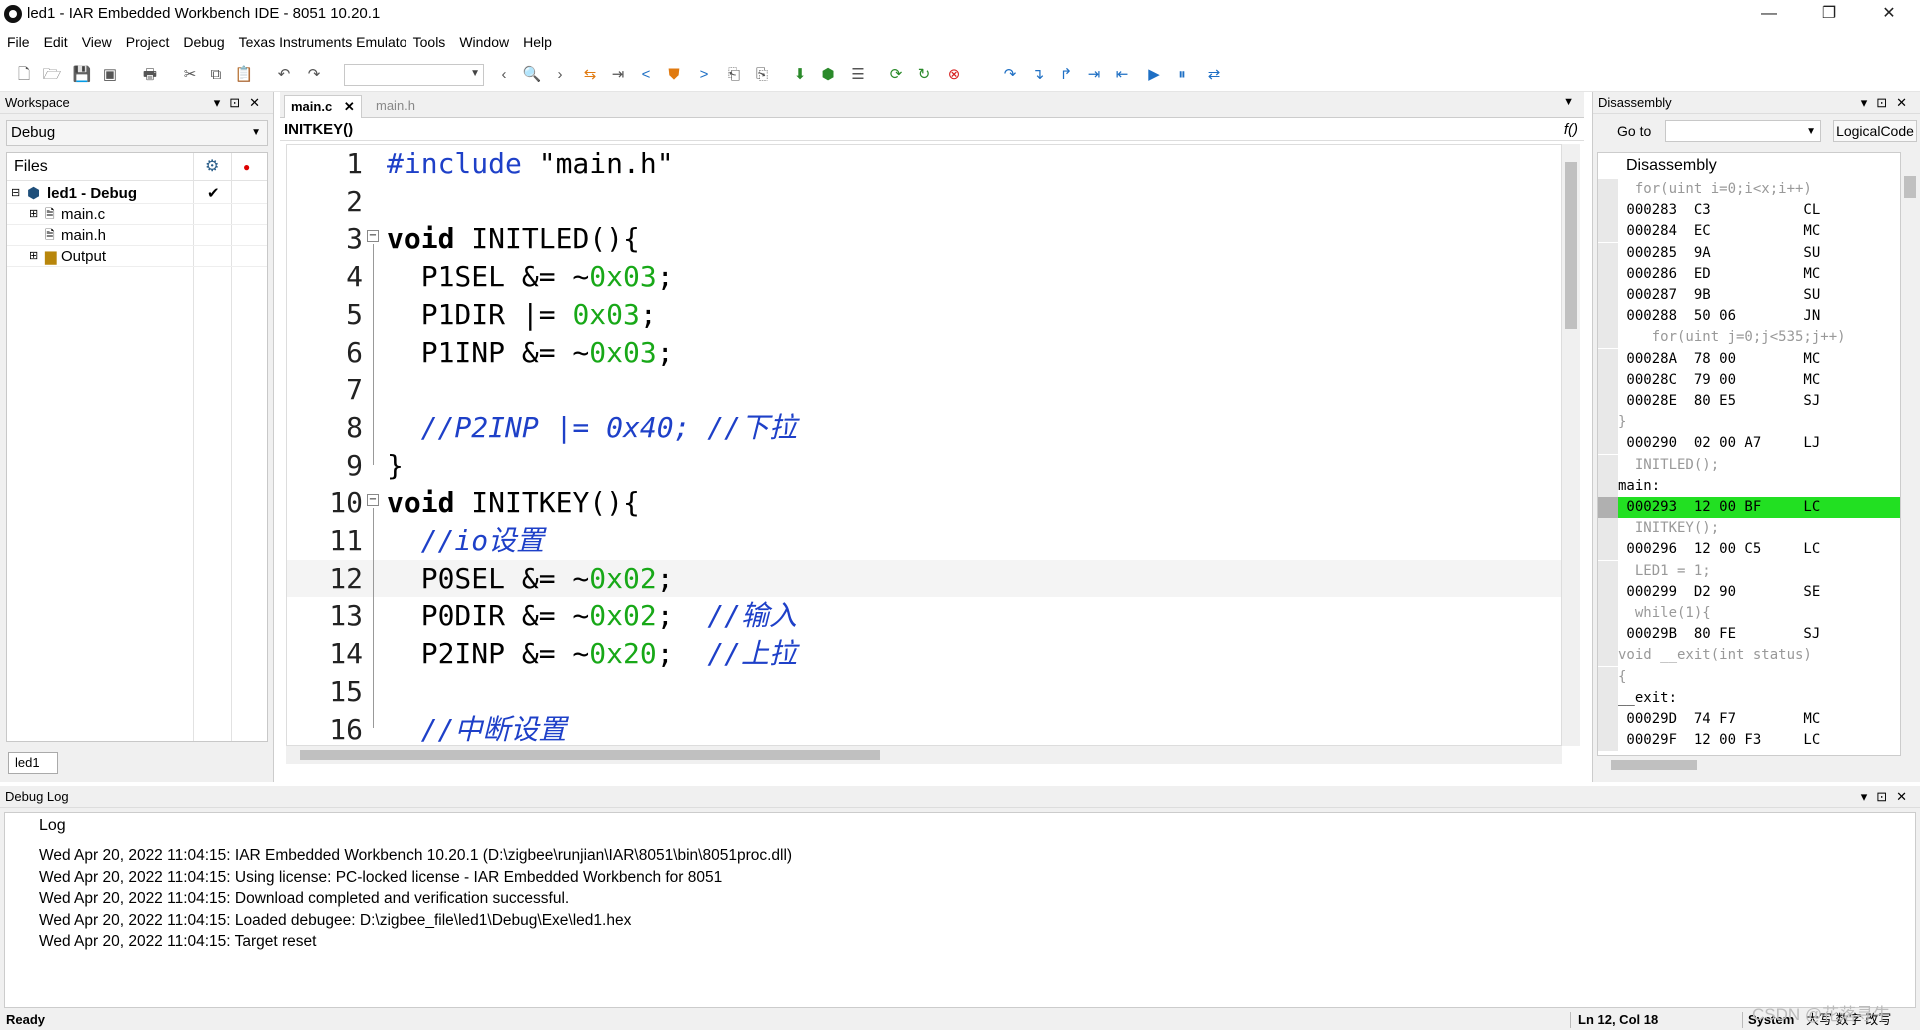 This screenshot has height=1030, width=1920. Describe the element at coordinates (484, 42) in the screenshot. I see `menu-window: Window` at that location.